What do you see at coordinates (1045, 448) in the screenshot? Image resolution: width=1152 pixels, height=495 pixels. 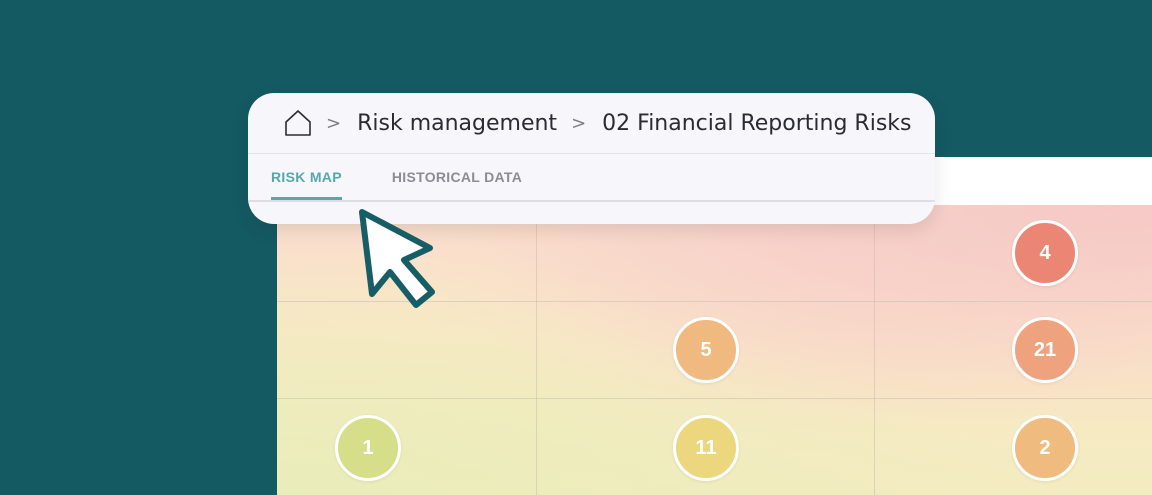 I see `risk-dot-2: 2` at bounding box center [1045, 448].